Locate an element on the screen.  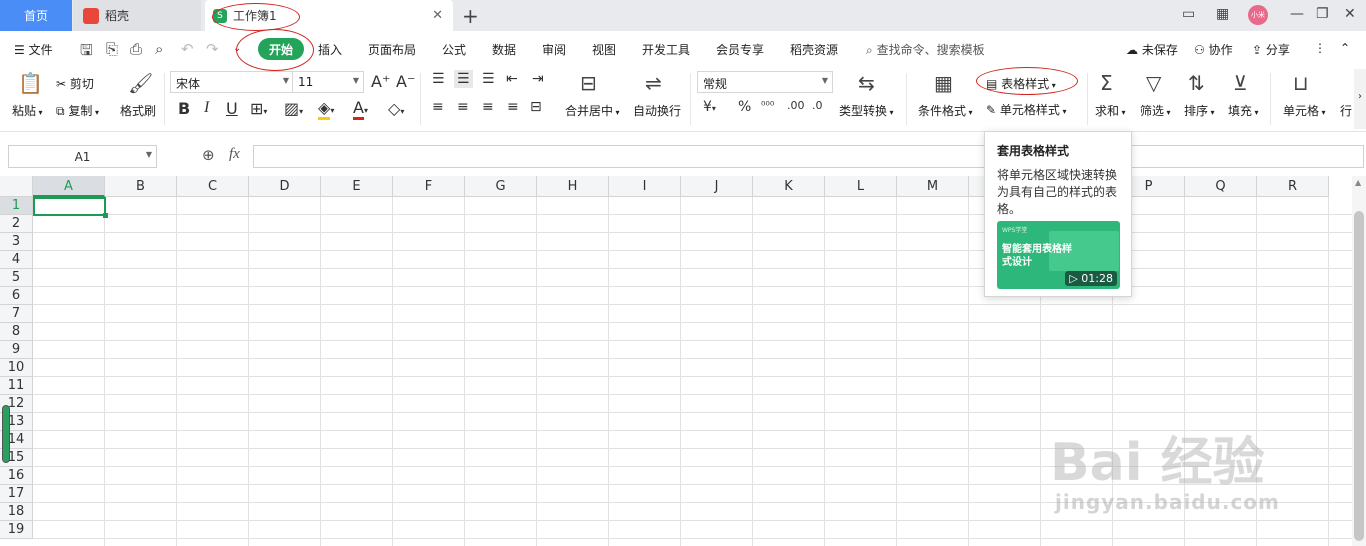
column-header: M is located at coordinates (933, 186).